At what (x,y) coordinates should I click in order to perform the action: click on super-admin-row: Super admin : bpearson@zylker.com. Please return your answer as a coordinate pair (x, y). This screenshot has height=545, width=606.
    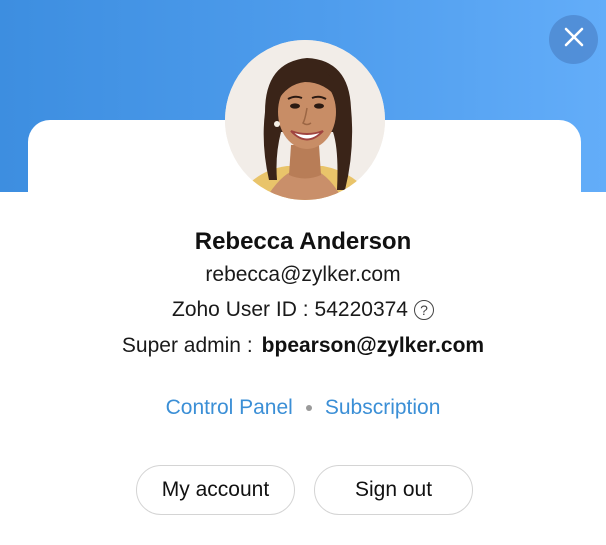
    Looking at the image, I should click on (303, 346).